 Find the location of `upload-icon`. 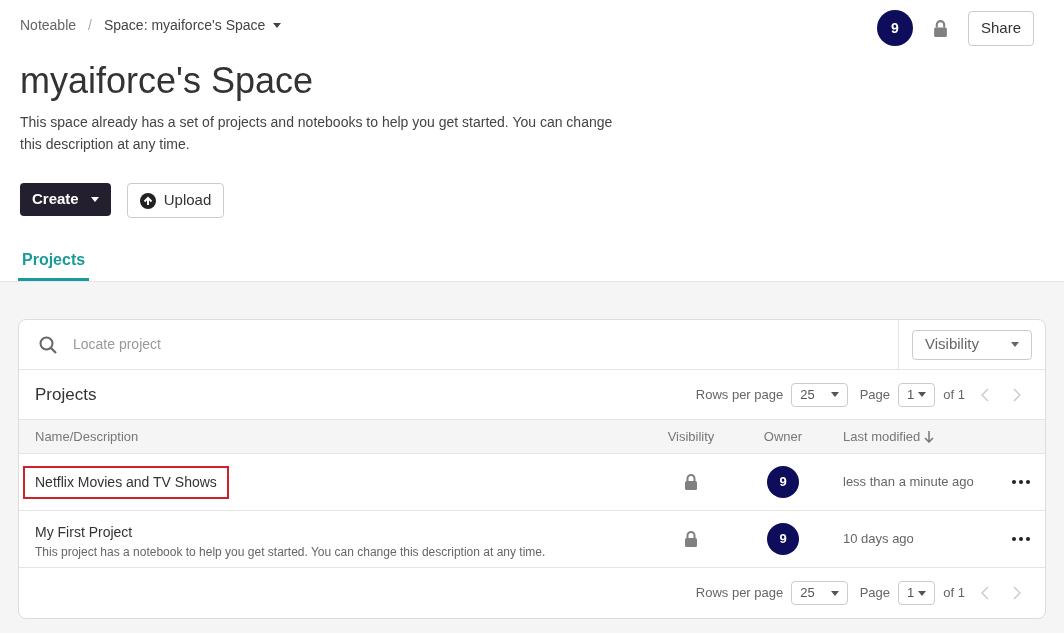

upload-icon is located at coordinates (147, 200).